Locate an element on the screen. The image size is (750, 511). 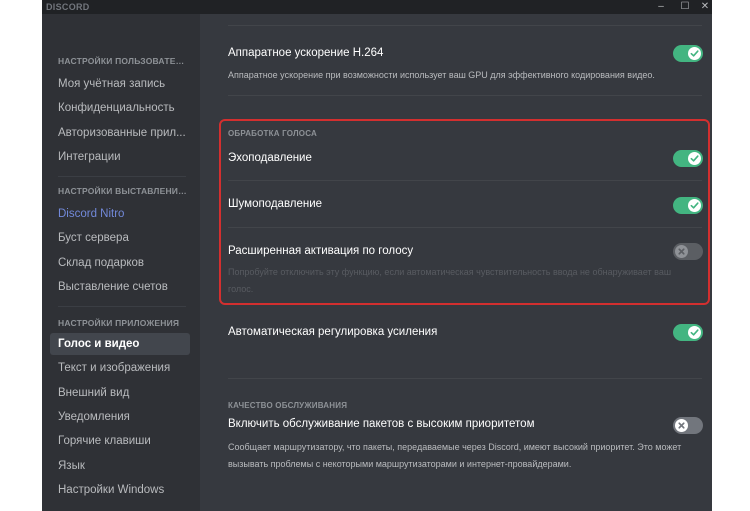
voice-processing-header: ОБРАБОТКА ГОЛОСА is located at coordinates (272, 133).